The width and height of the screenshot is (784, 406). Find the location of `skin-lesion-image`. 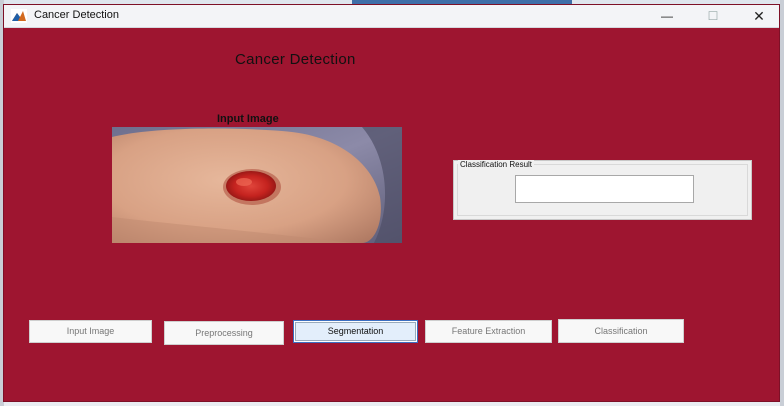

skin-lesion-image is located at coordinates (257, 185).